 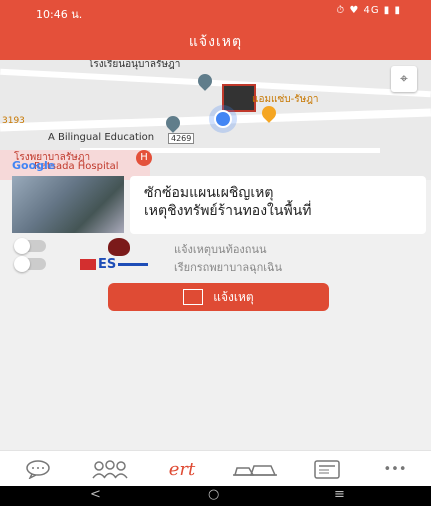 I want to click on report-button-label: แจ้งเหตุ, so click(x=233, y=296).